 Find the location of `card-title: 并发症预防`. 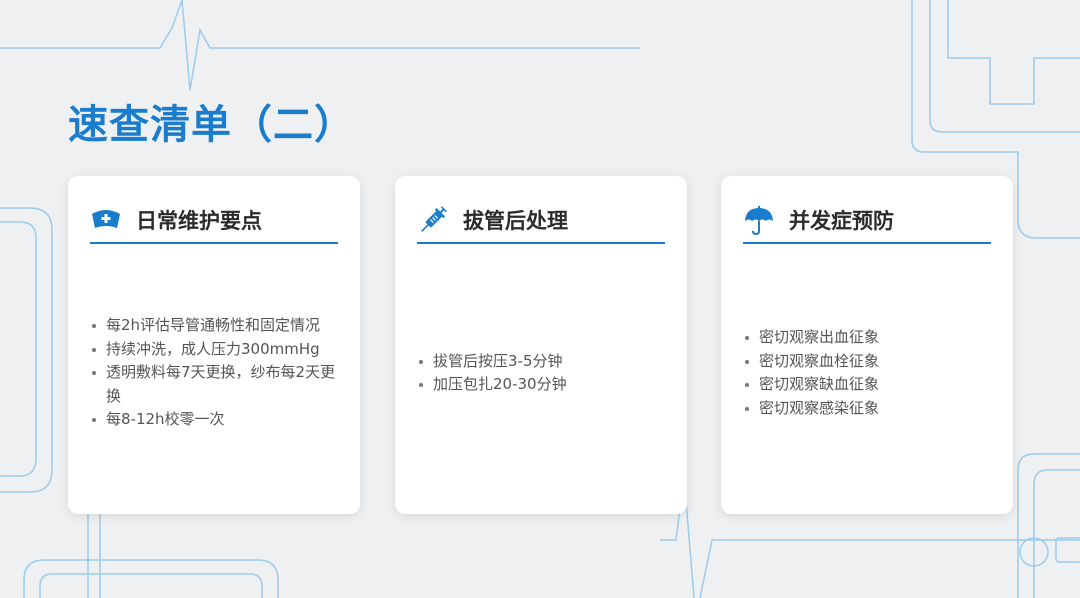

card-title: 并发症预防 is located at coordinates (841, 221).